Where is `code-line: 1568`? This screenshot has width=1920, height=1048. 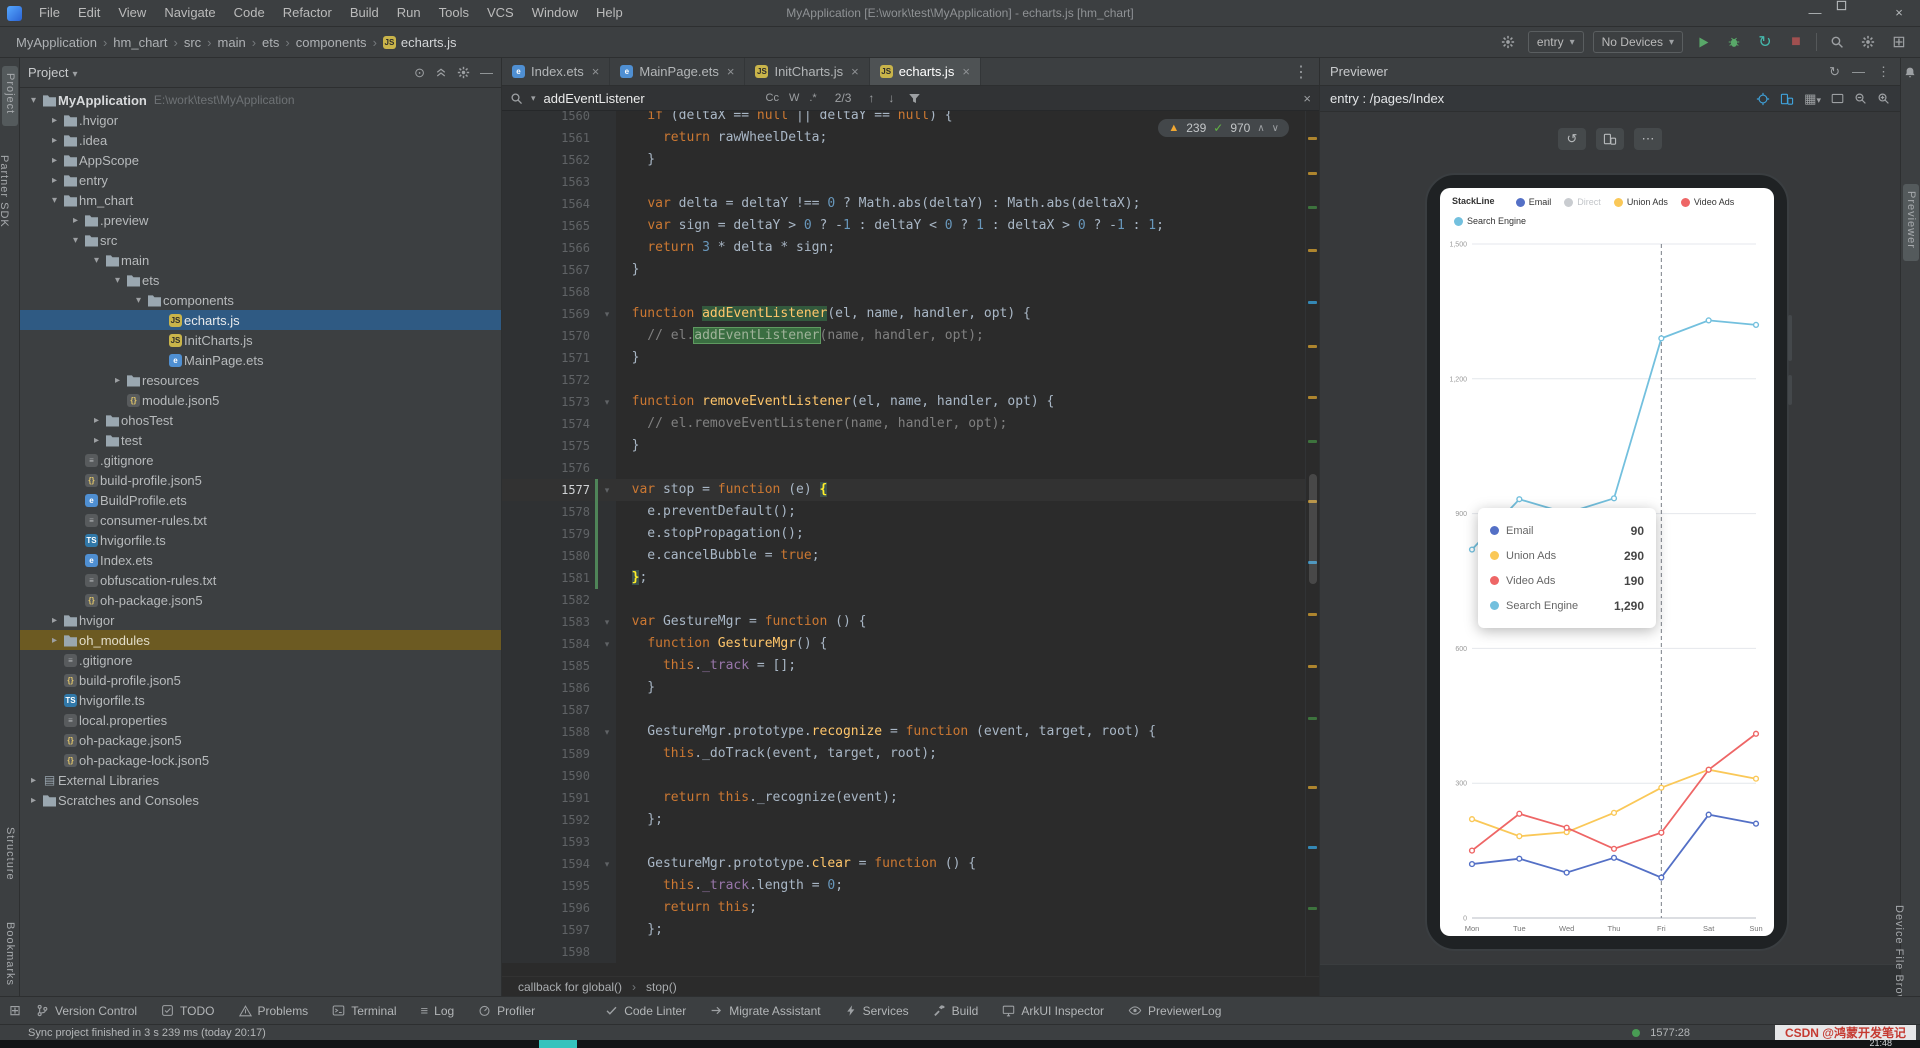
code-line: 1568 is located at coordinates (910, 292).